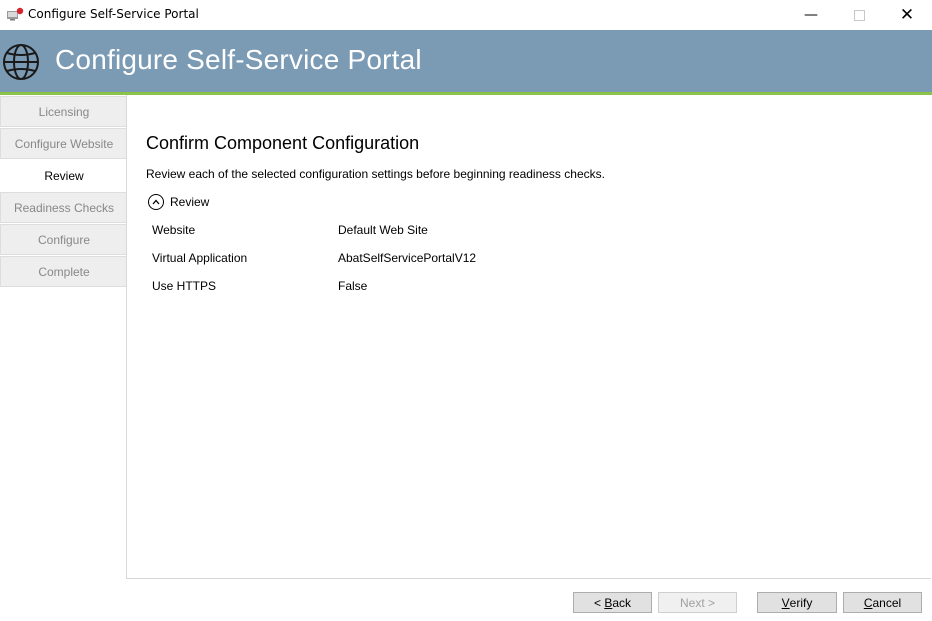 This screenshot has width=932, height=621. What do you see at coordinates (63, 111) in the screenshot?
I see `nav-step-licensing: Licensing` at bounding box center [63, 111].